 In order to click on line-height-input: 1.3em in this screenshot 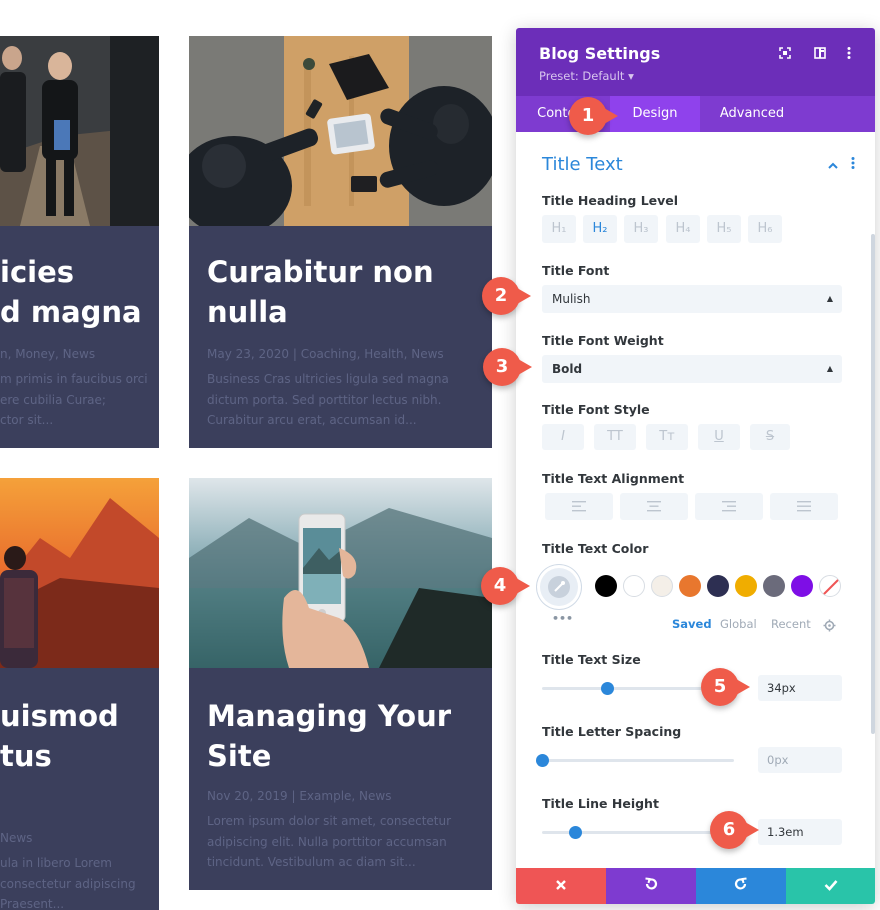, I will do `click(800, 832)`.